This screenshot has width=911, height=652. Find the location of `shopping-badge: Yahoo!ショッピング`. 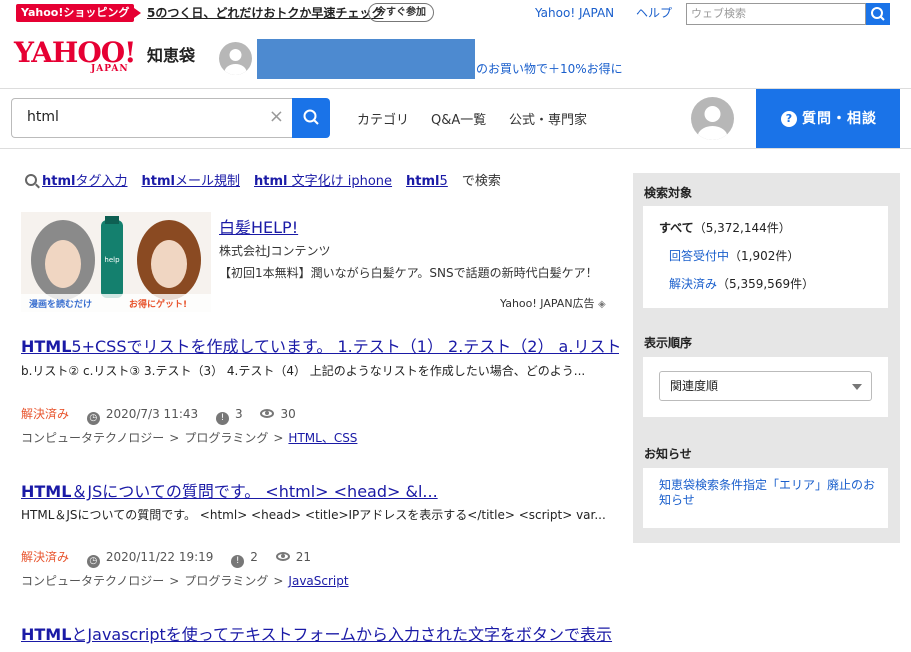

shopping-badge: Yahoo!ショッピング is located at coordinates (79, 13).